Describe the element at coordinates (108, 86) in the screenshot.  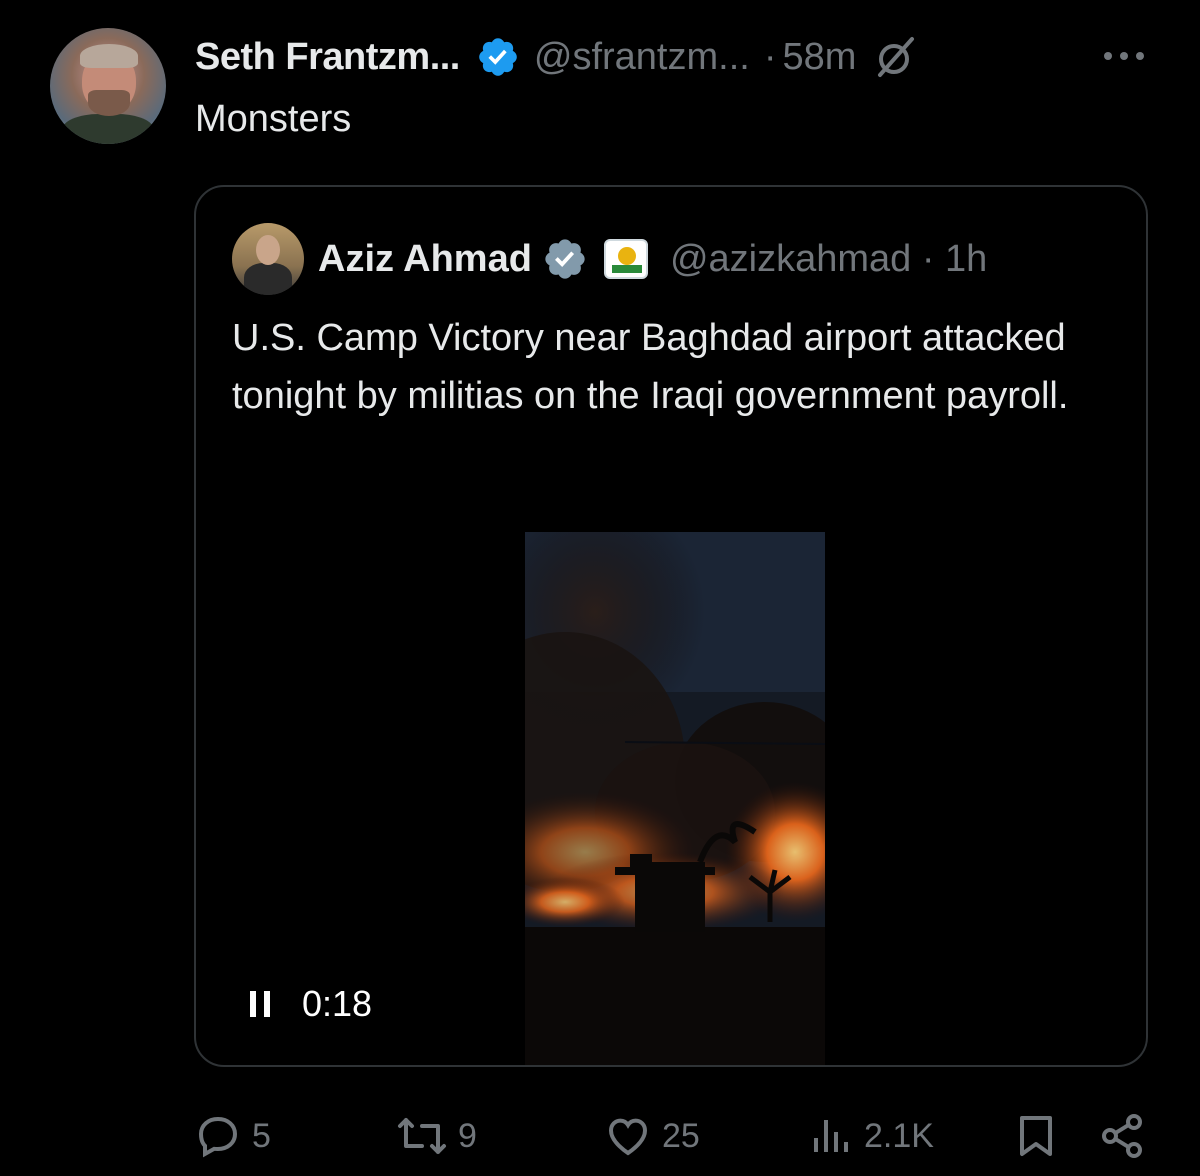
I see `author-avatar` at that location.